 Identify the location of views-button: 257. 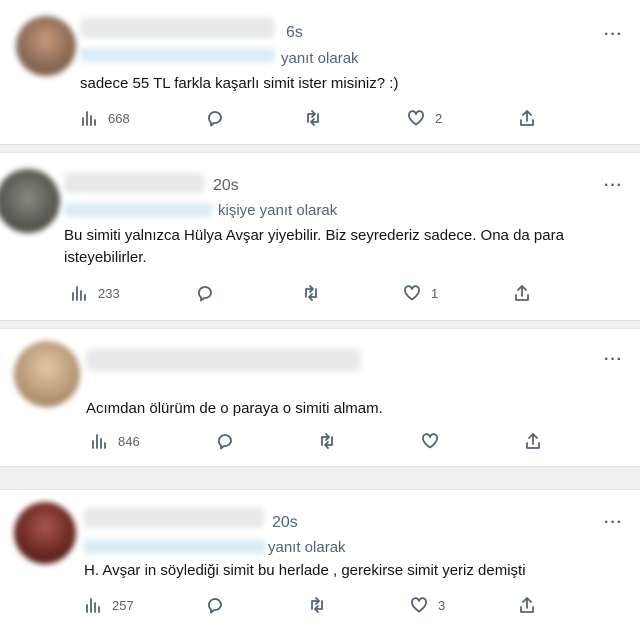
(109, 605).